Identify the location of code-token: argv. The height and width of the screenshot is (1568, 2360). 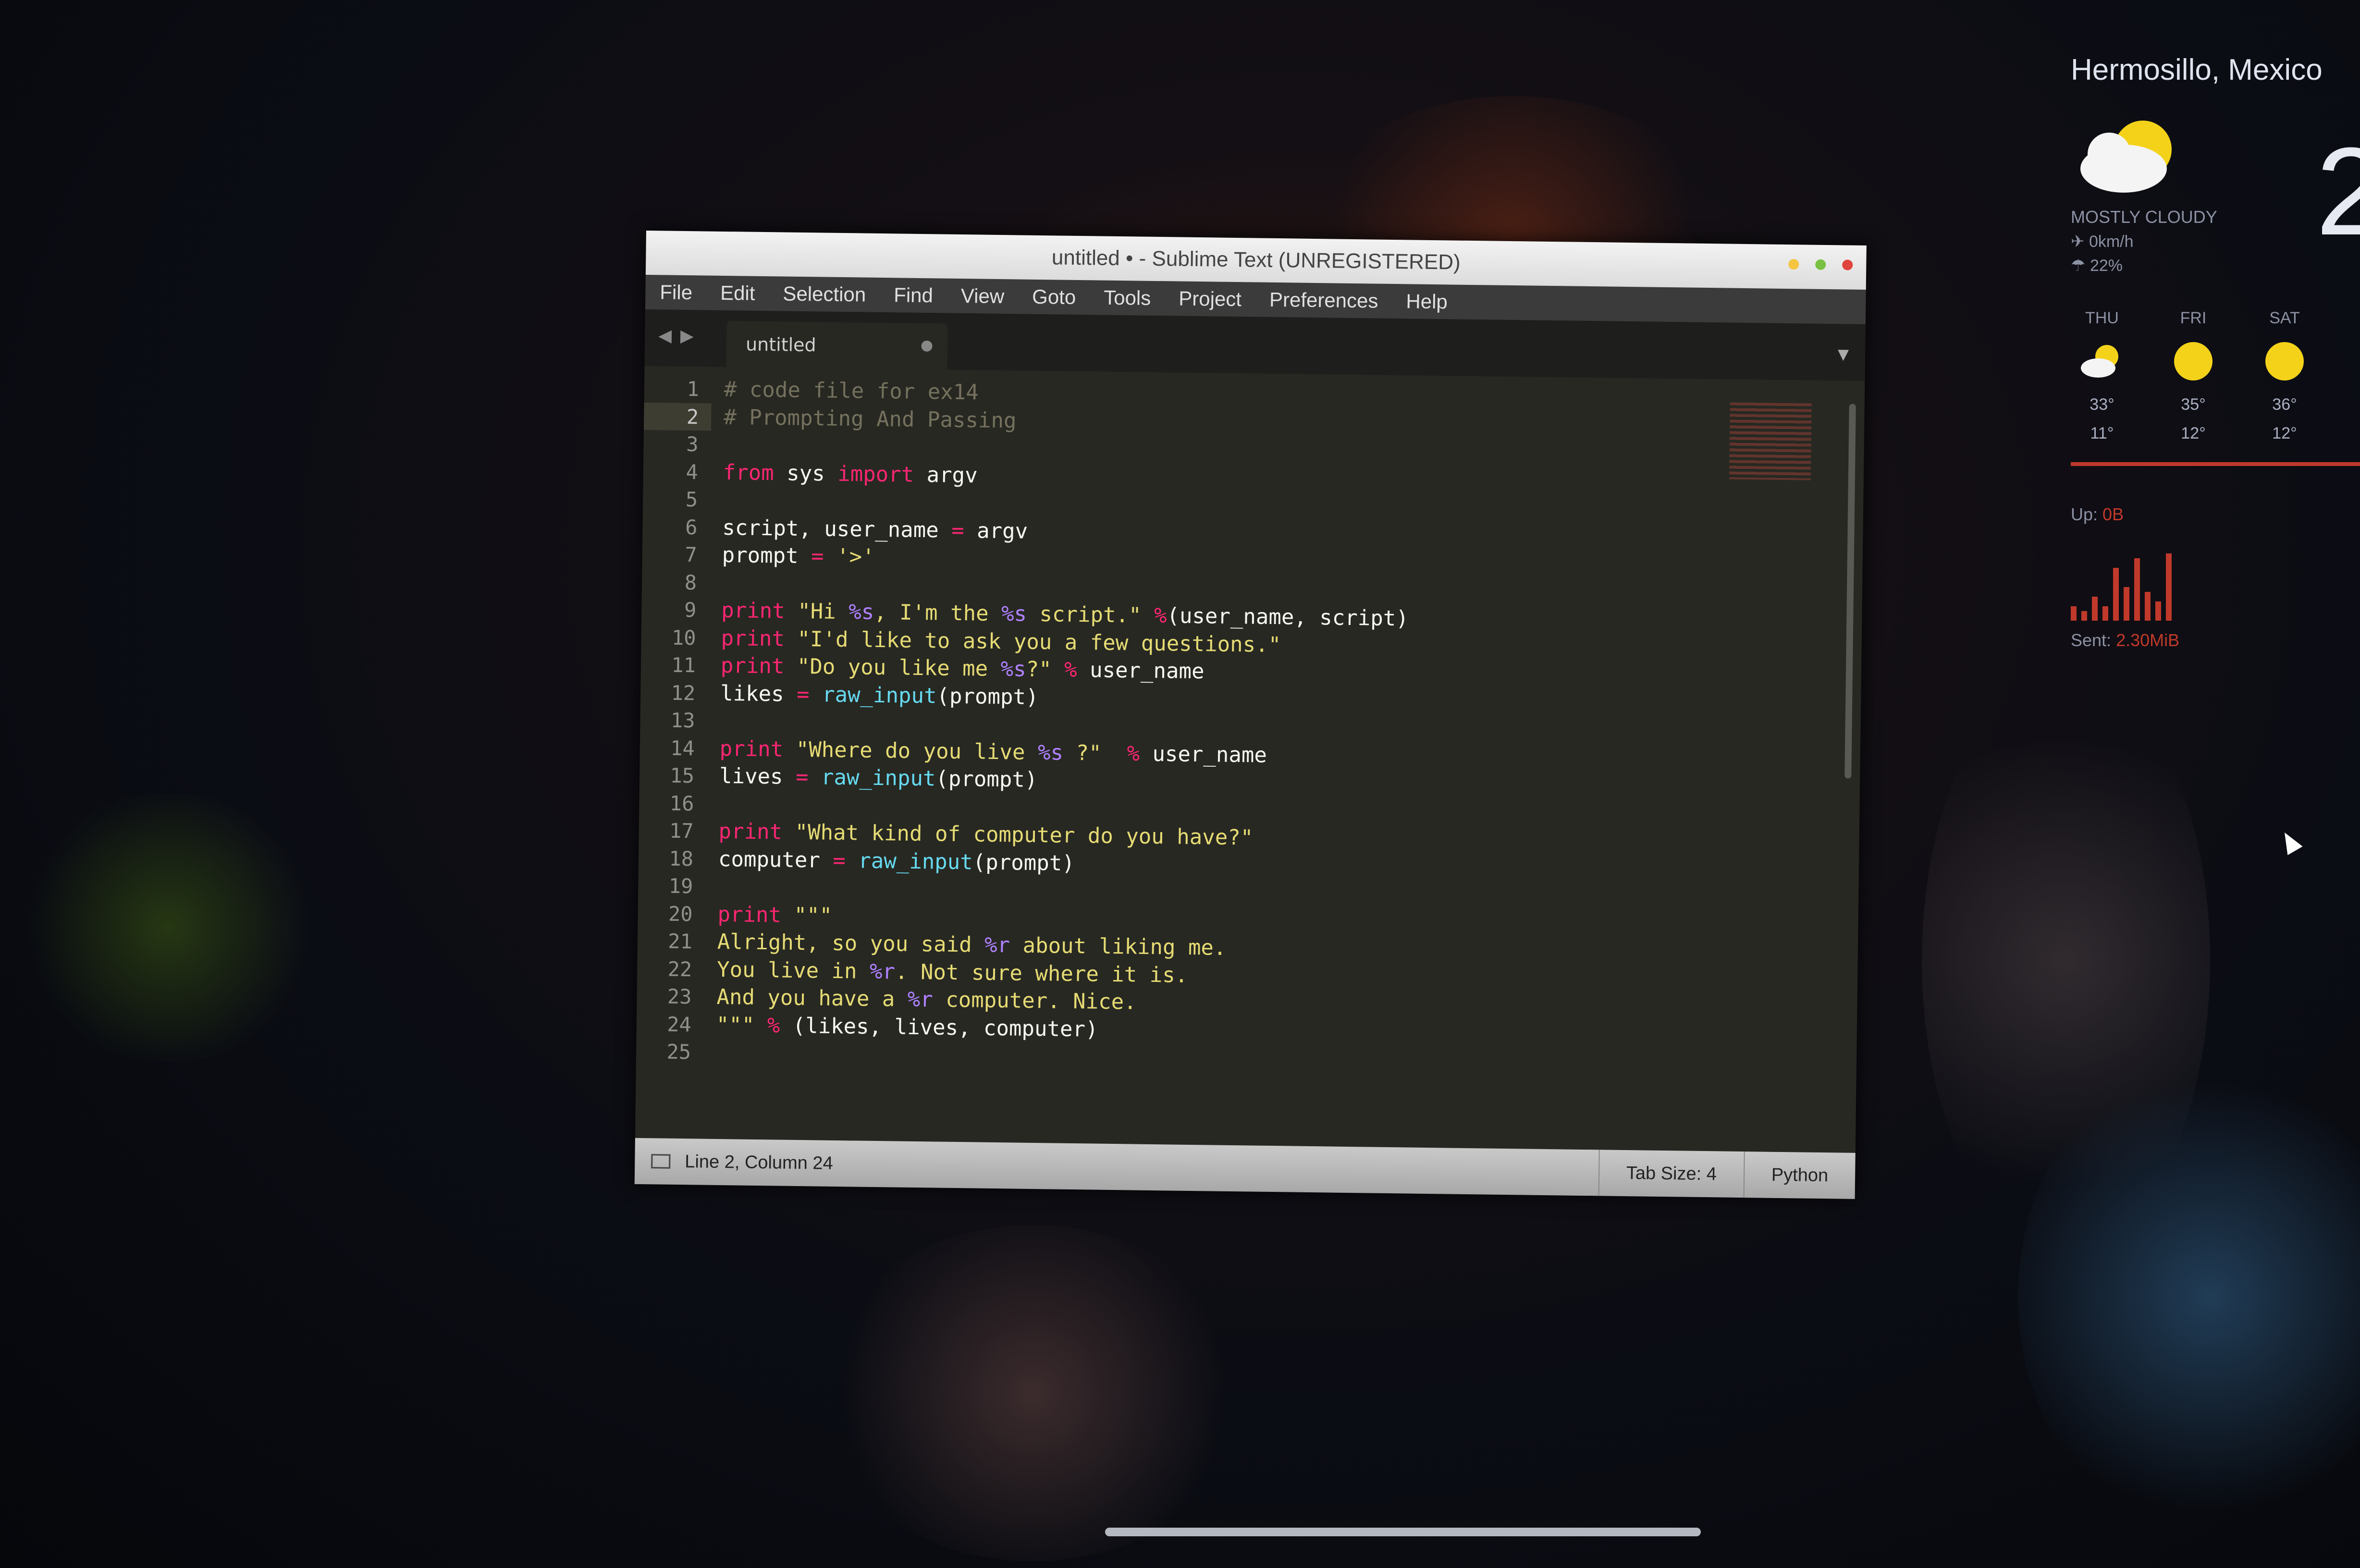
(996, 531).